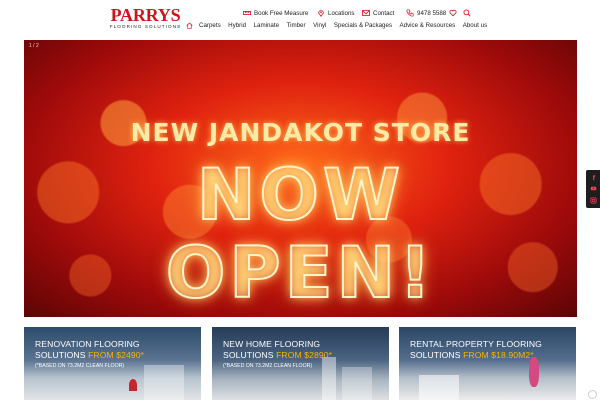  I want to click on nav-hybrid: Hybrid, so click(237, 25).